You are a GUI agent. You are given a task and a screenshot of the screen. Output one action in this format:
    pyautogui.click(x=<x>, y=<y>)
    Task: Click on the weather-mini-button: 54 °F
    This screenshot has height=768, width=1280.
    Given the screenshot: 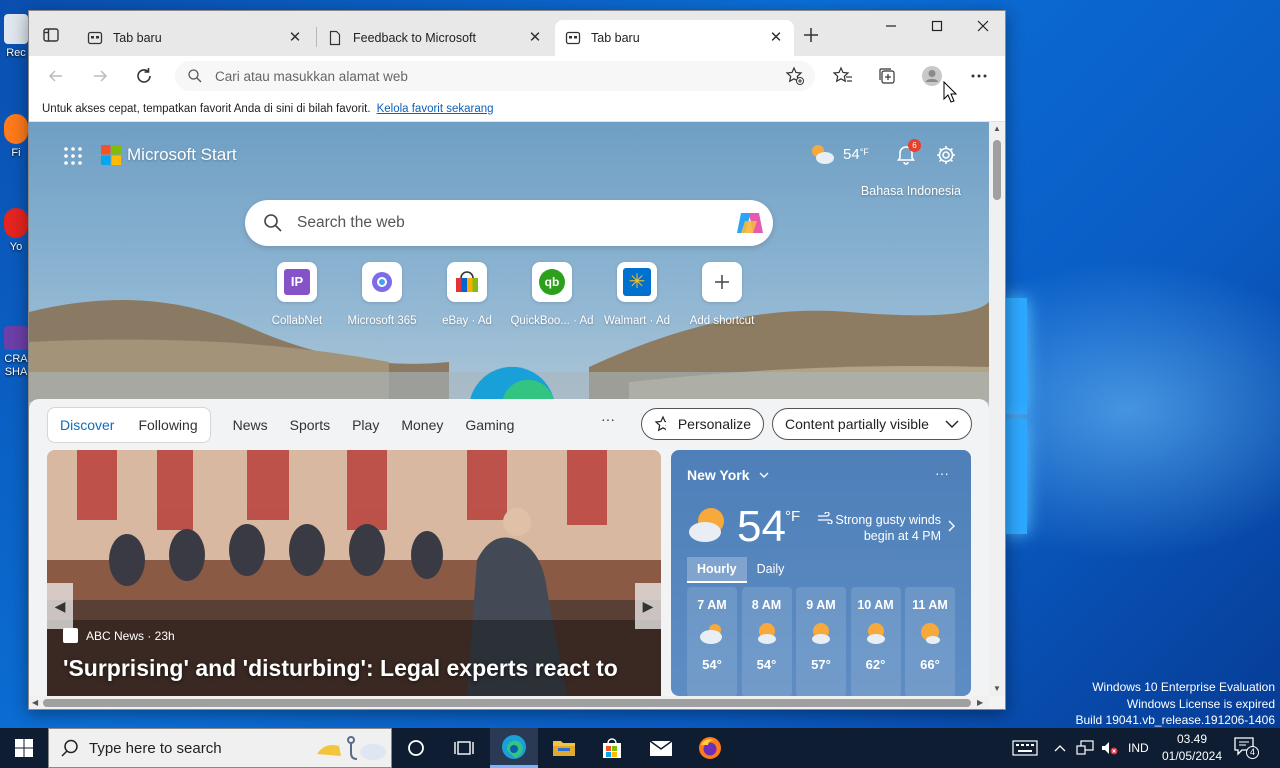 What is the action you would take?
    pyautogui.click(x=839, y=154)
    